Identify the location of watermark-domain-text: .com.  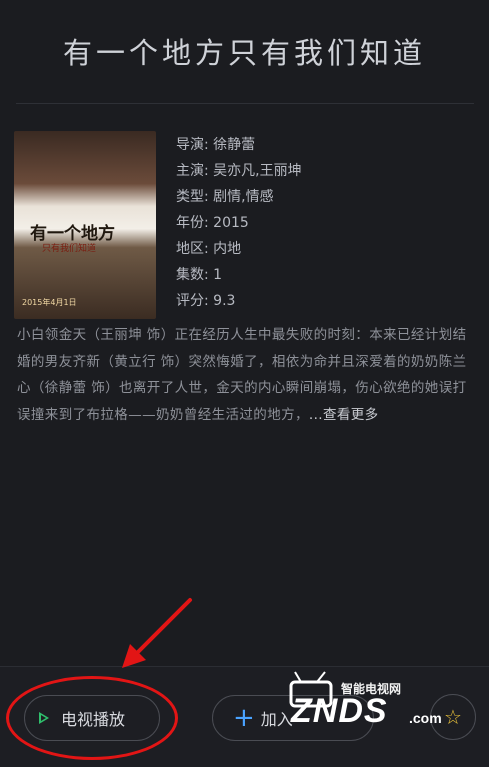
(425, 718).